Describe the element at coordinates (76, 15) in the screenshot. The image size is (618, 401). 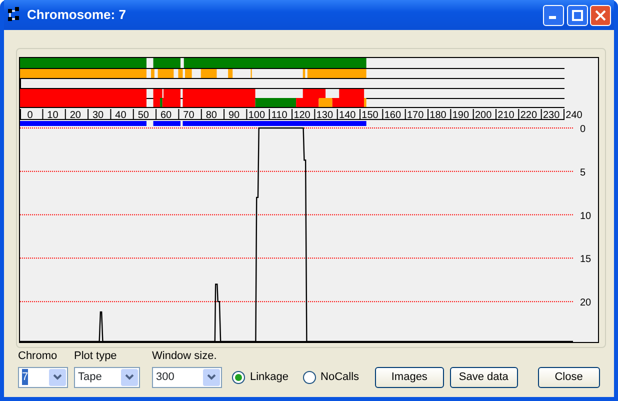
I see `window-title: Chromosome: 7` at that location.